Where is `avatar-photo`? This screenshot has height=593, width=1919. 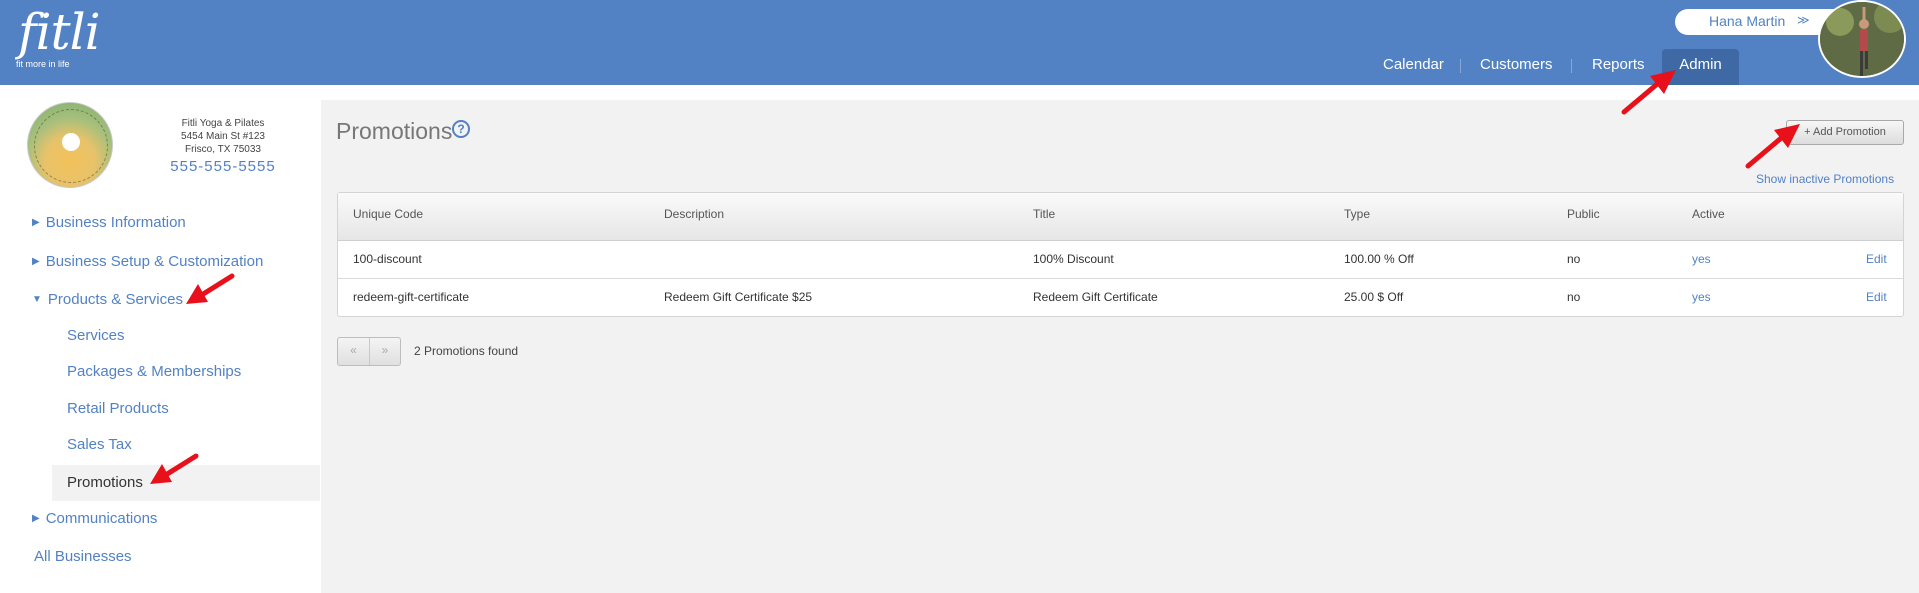 avatar-photo is located at coordinates (1862, 39).